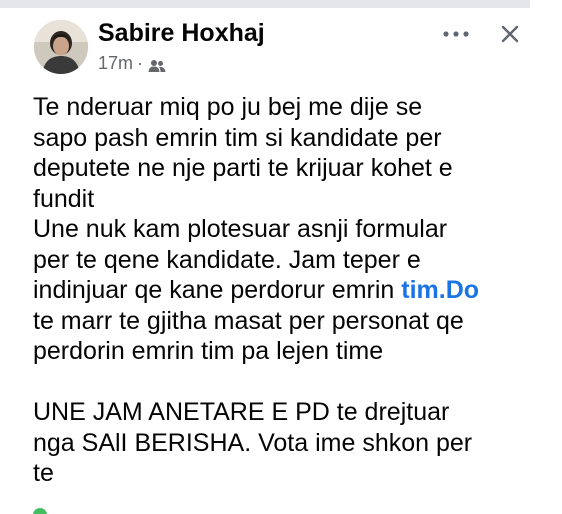 This screenshot has width=562, height=514. Describe the element at coordinates (440, 290) in the screenshot. I see `post-link: tim.Do` at that location.